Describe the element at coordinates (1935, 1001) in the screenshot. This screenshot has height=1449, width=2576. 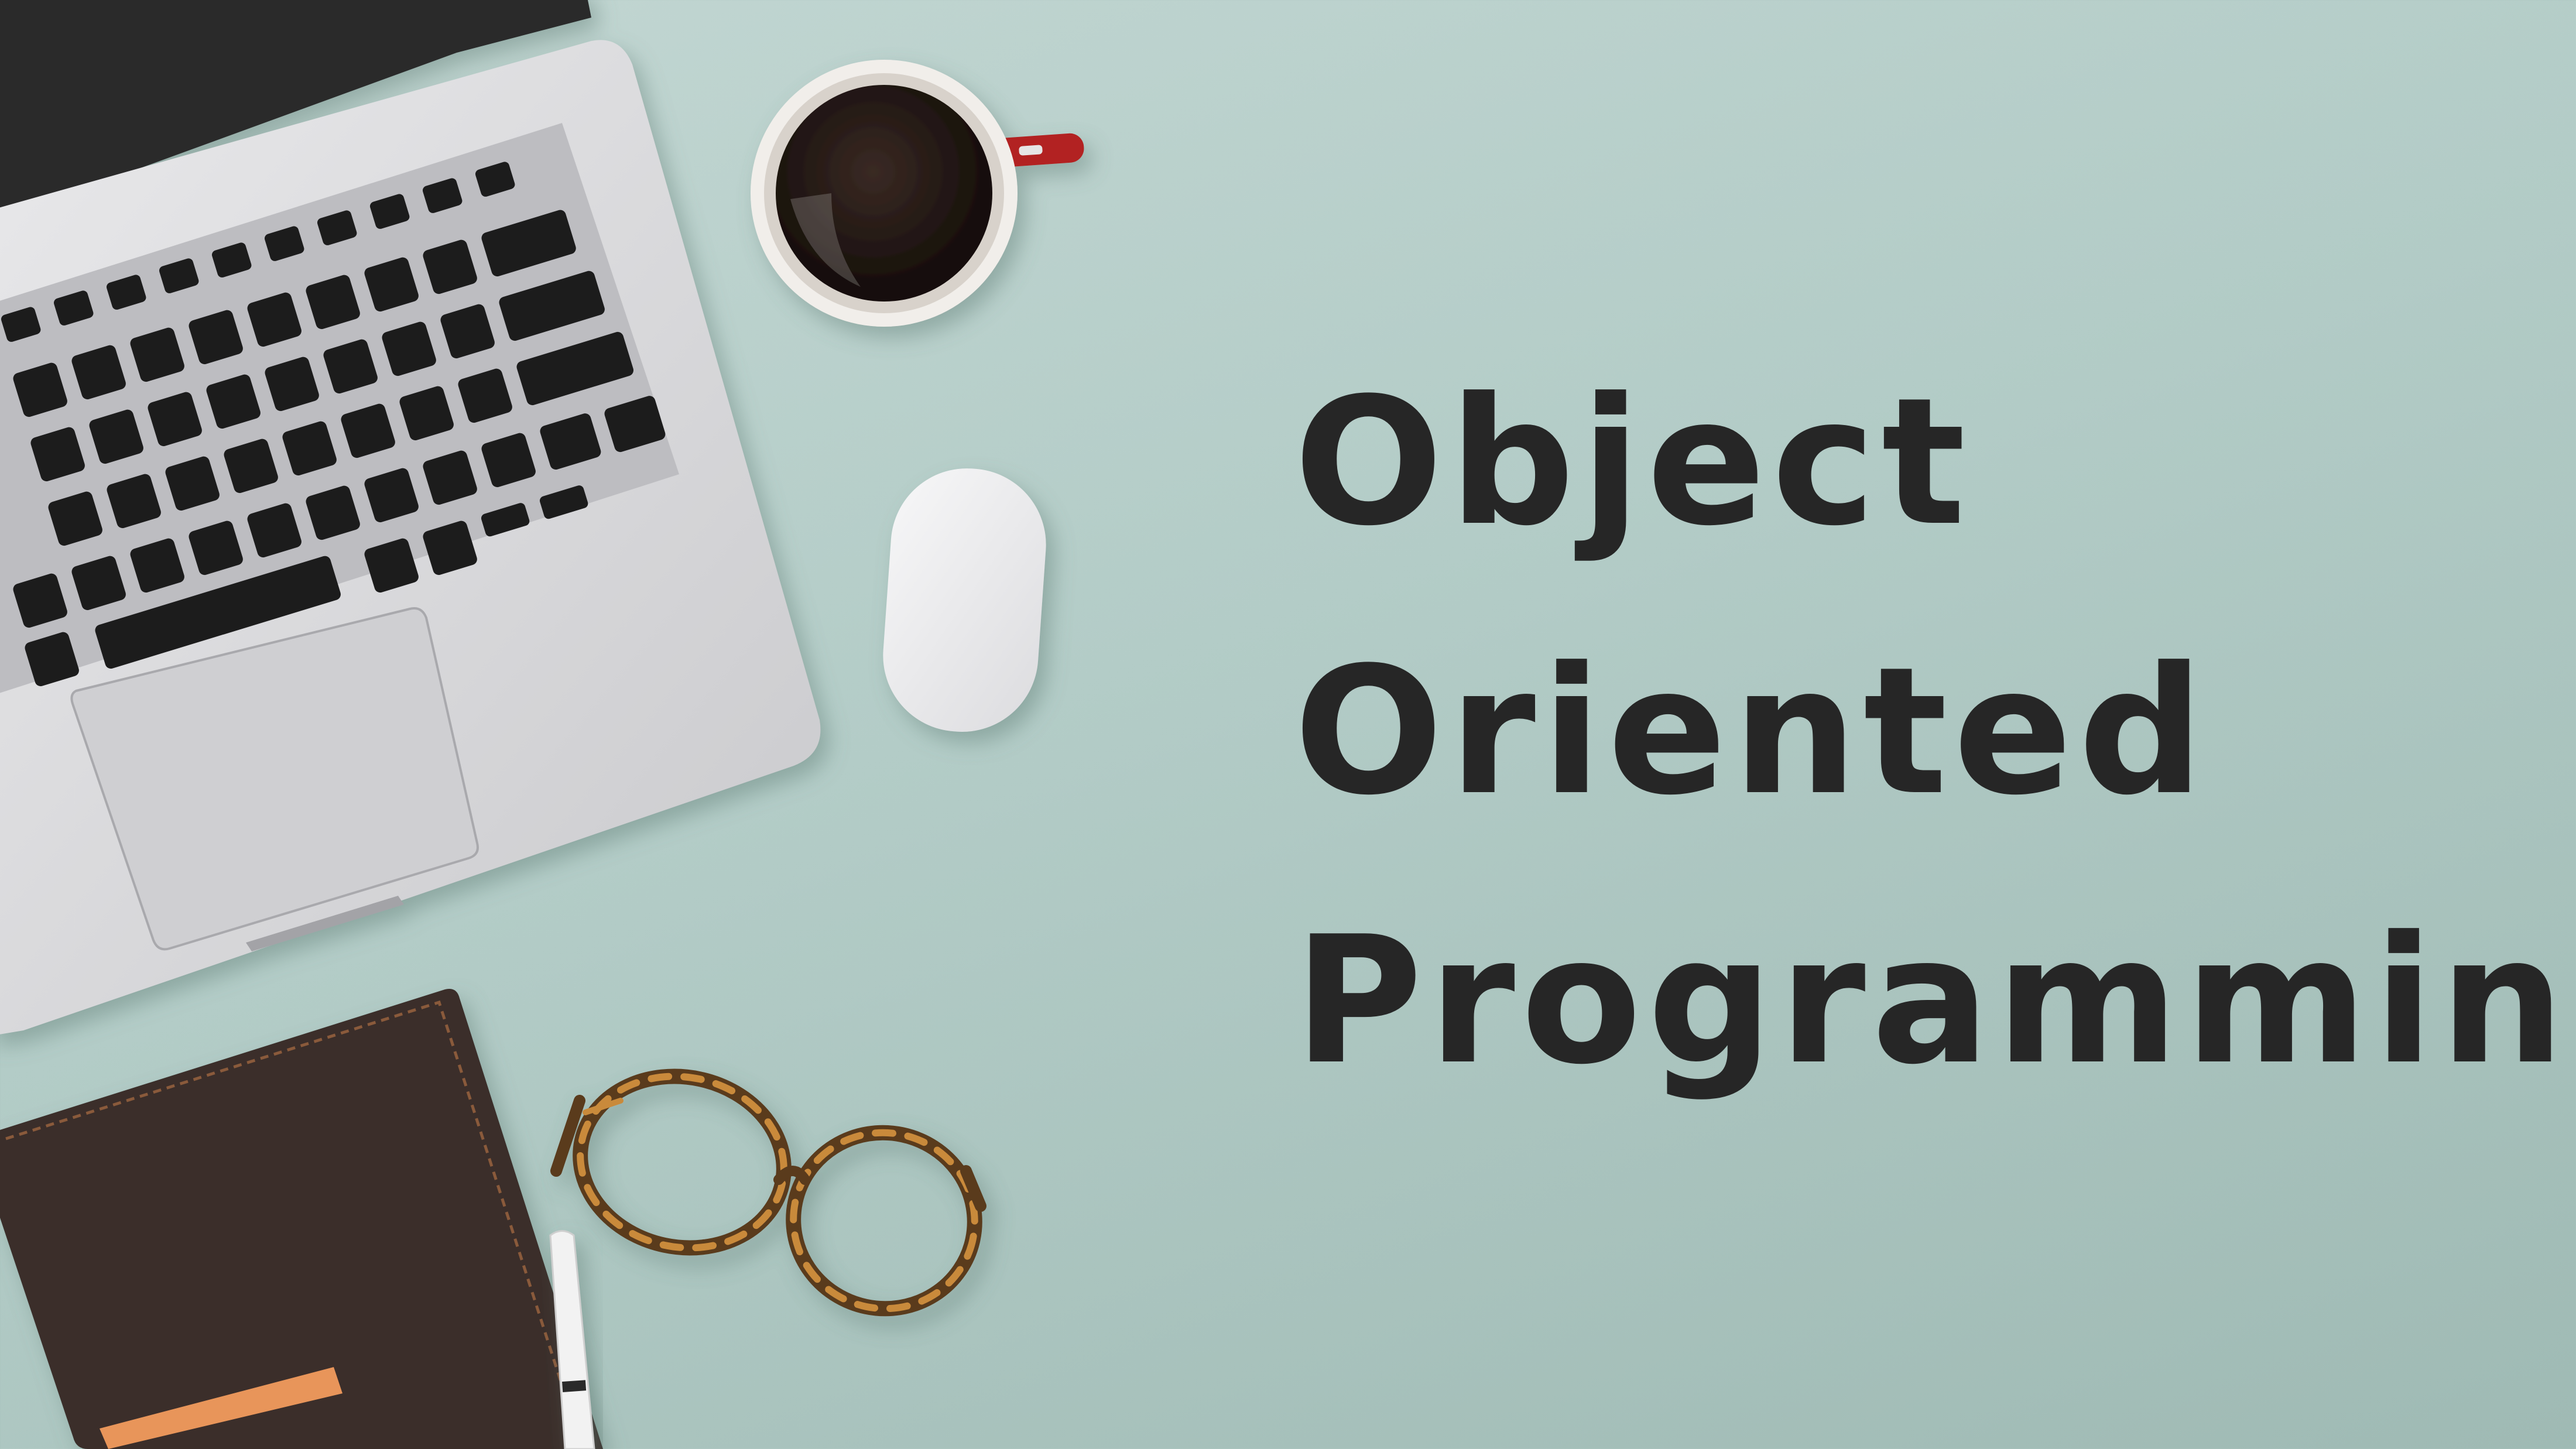
I see `title-line-3: Programming` at that location.